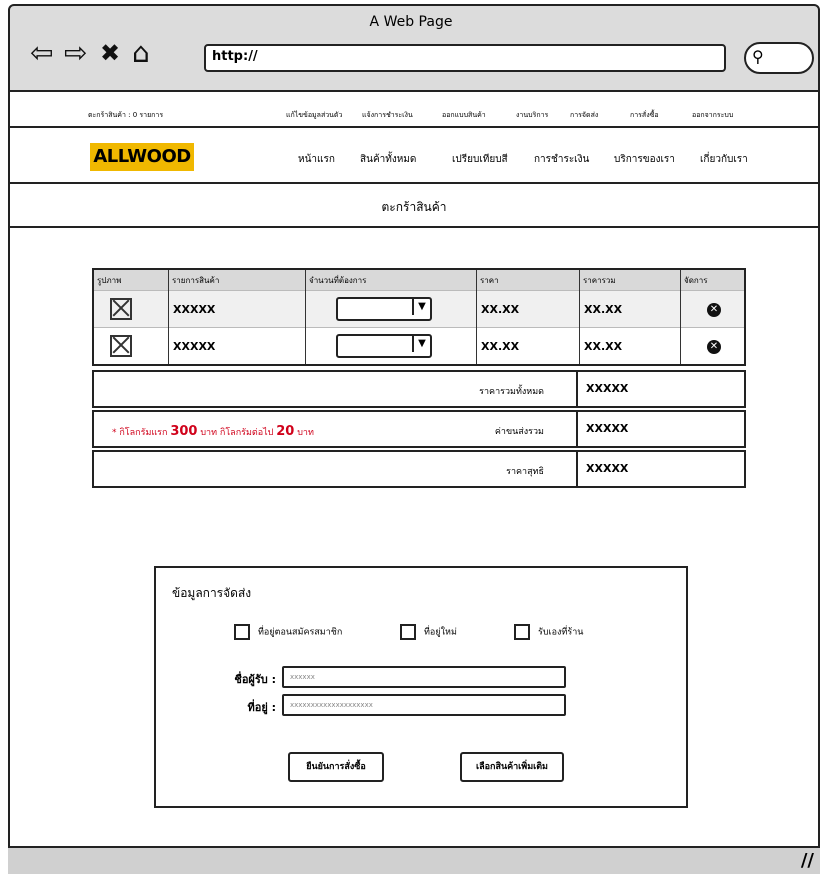 This screenshot has width=822, height=877. I want to click on toplink-shipping: การจัดส่ง, so click(584, 115).